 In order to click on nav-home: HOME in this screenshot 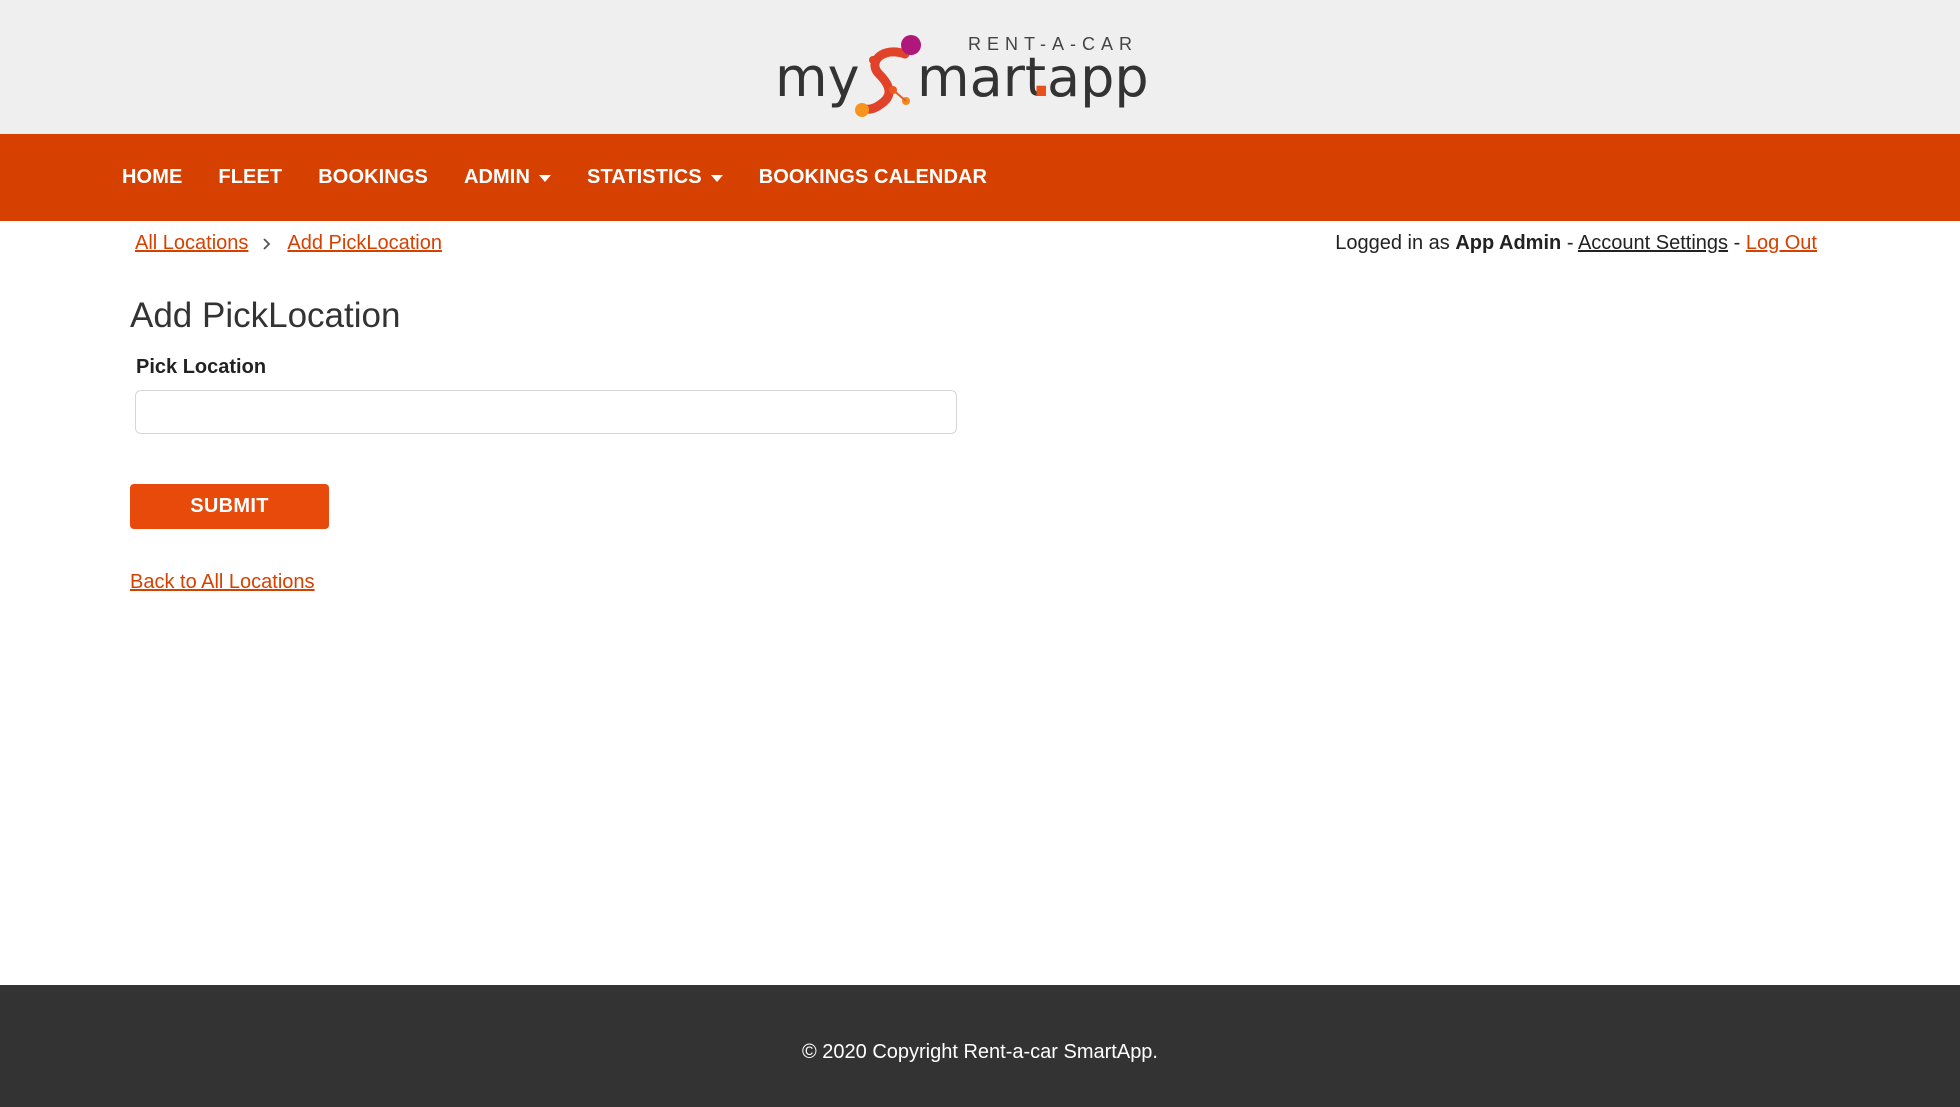, I will do `click(152, 177)`.